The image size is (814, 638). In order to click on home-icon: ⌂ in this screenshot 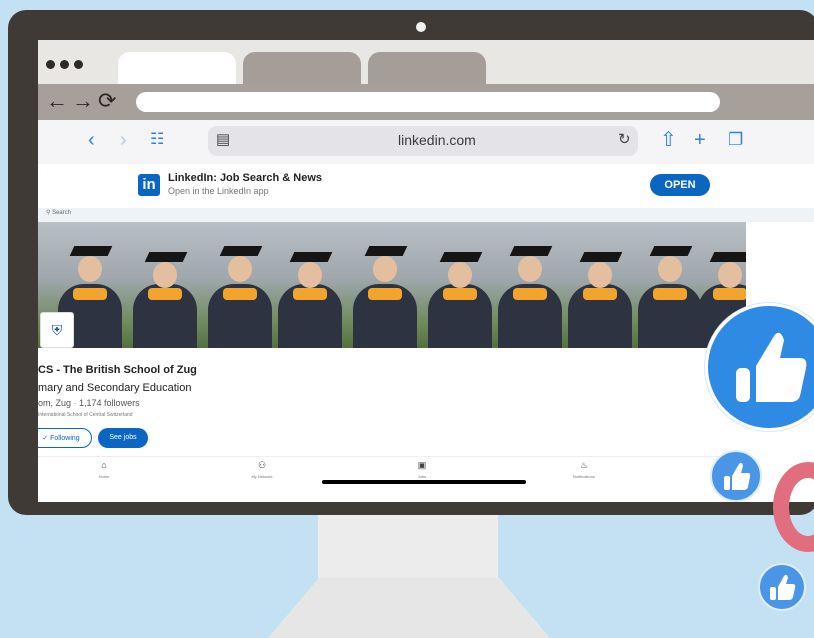, I will do `click(104, 465)`.